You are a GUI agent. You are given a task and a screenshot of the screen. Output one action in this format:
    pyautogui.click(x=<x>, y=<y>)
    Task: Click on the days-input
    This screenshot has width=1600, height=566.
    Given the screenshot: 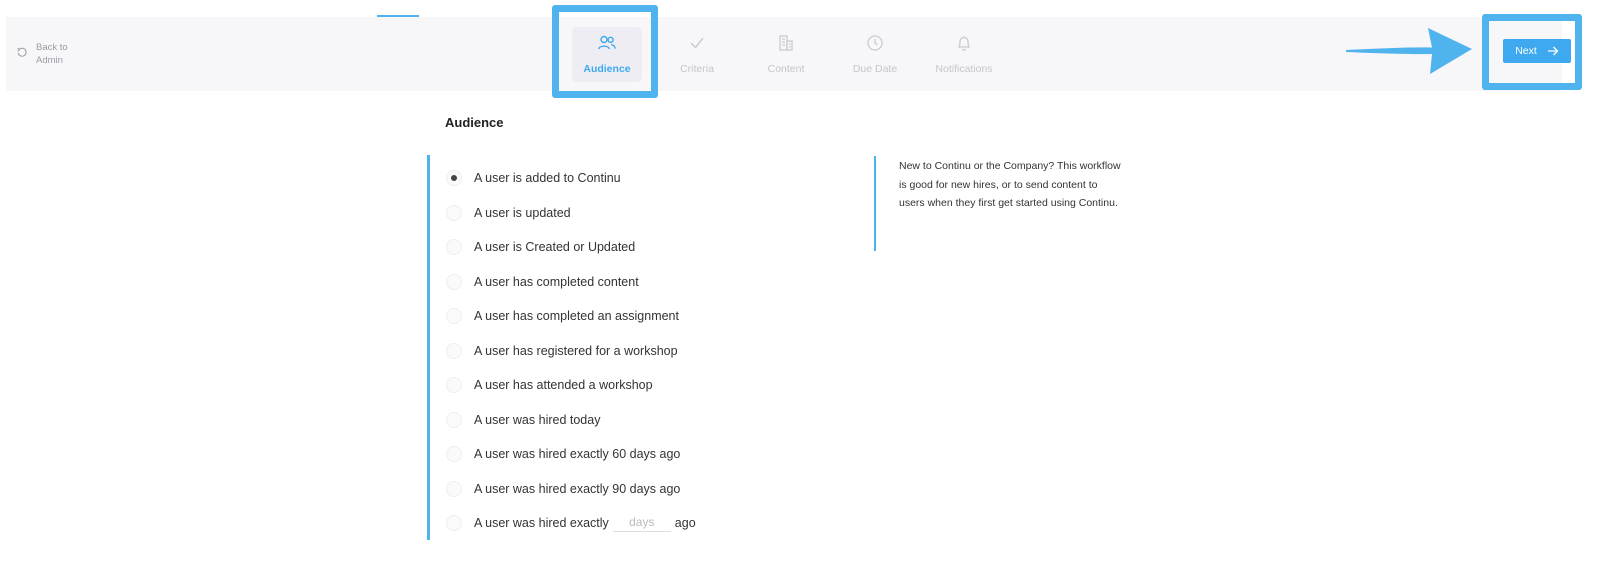 What is the action you would take?
    pyautogui.click(x=641, y=522)
    